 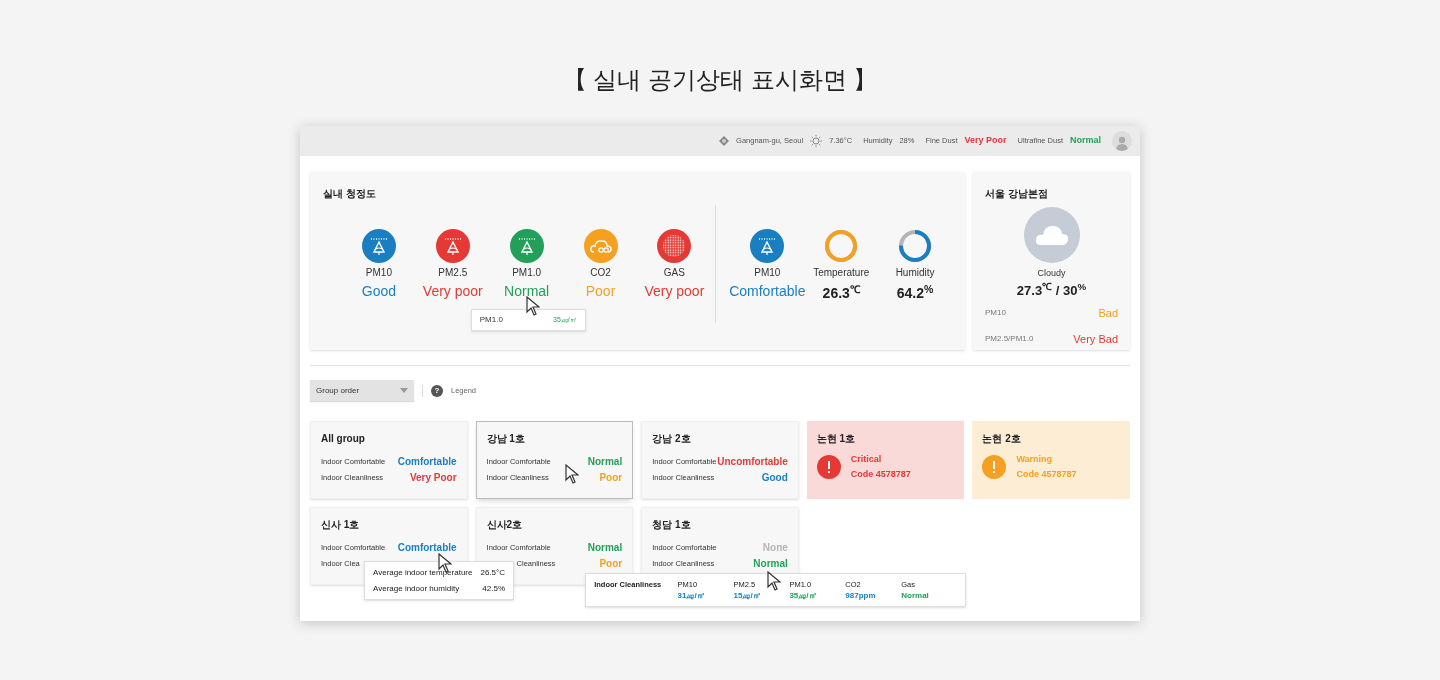 I want to click on card-title: 서울 강남본점, so click(x=1017, y=194).